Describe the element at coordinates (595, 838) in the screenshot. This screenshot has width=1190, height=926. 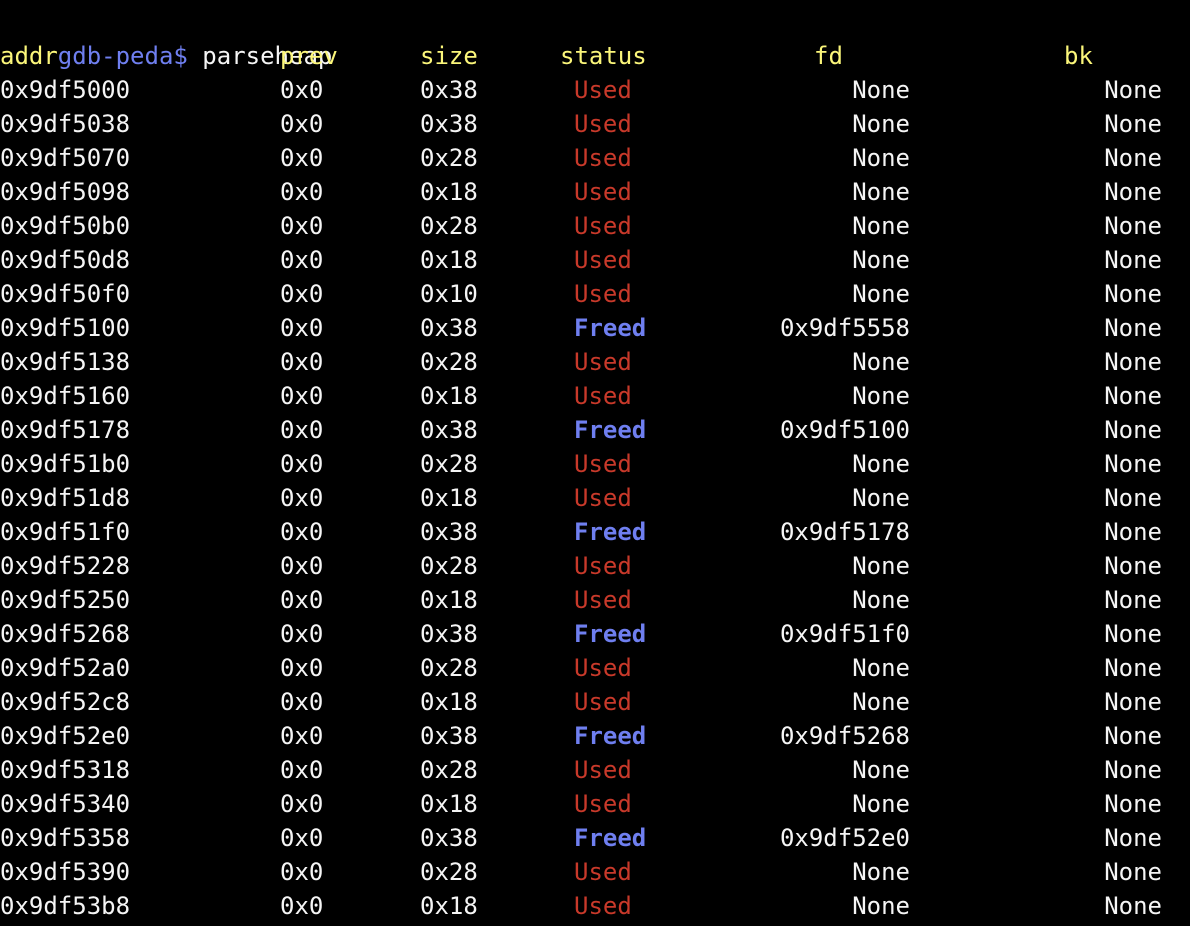
I see `table-row: 0x9df5358 0x0 0x38 Freed 0x9df52e0 None` at that location.